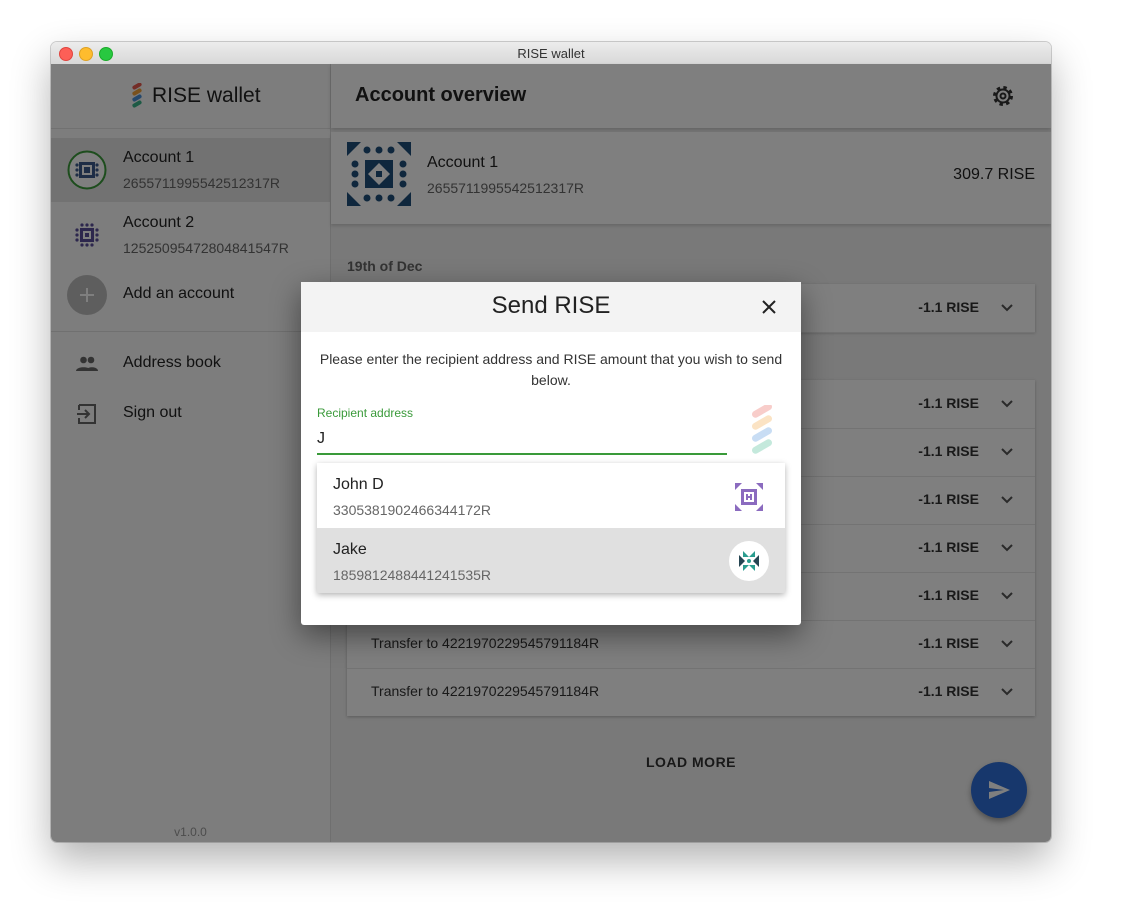  What do you see at coordinates (350, 549) in the screenshot?
I see `suggestion-name: Jake` at bounding box center [350, 549].